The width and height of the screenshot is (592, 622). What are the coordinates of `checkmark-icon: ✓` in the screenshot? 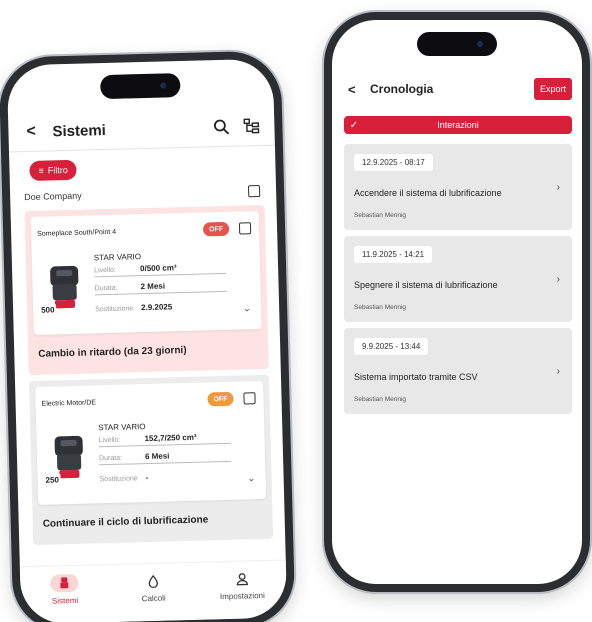 It's located at (354, 125).